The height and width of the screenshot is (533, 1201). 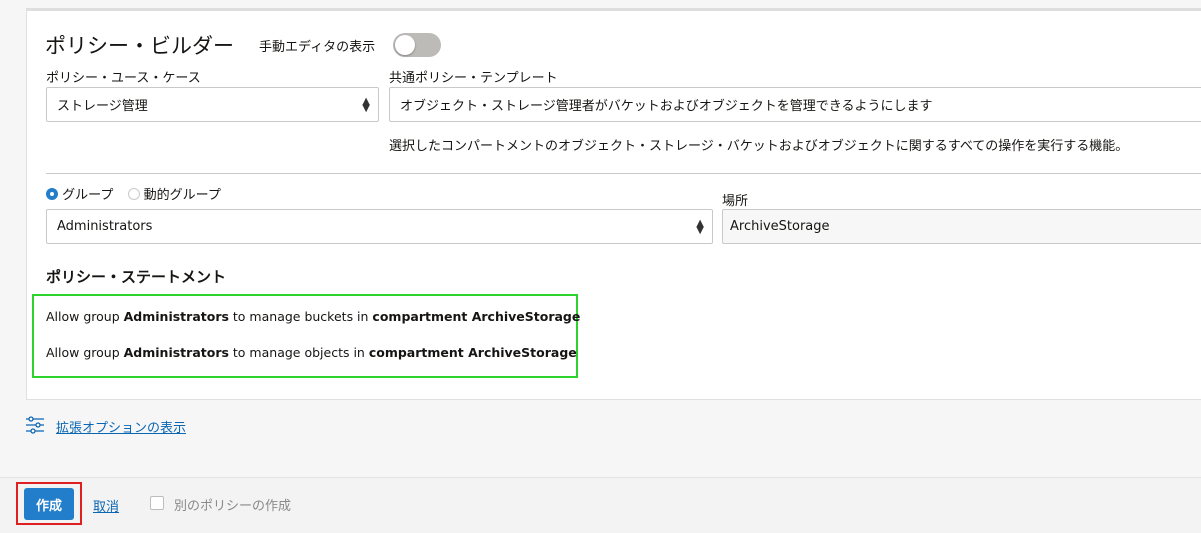 I want to click on radio-selected-icon, so click(x=52, y=194).